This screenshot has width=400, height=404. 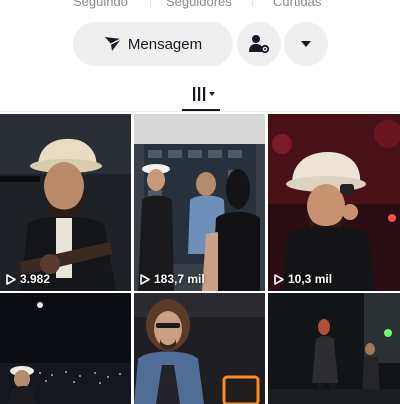 I want to click on view-count: 3.982, so click(x=28, y=279).